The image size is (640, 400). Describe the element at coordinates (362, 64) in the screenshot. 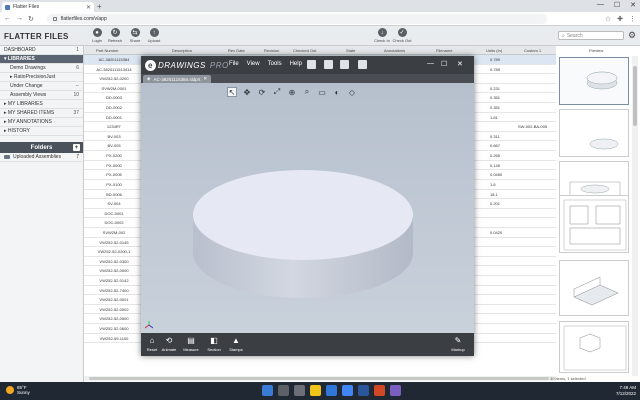

I see `options-icon` at that location.